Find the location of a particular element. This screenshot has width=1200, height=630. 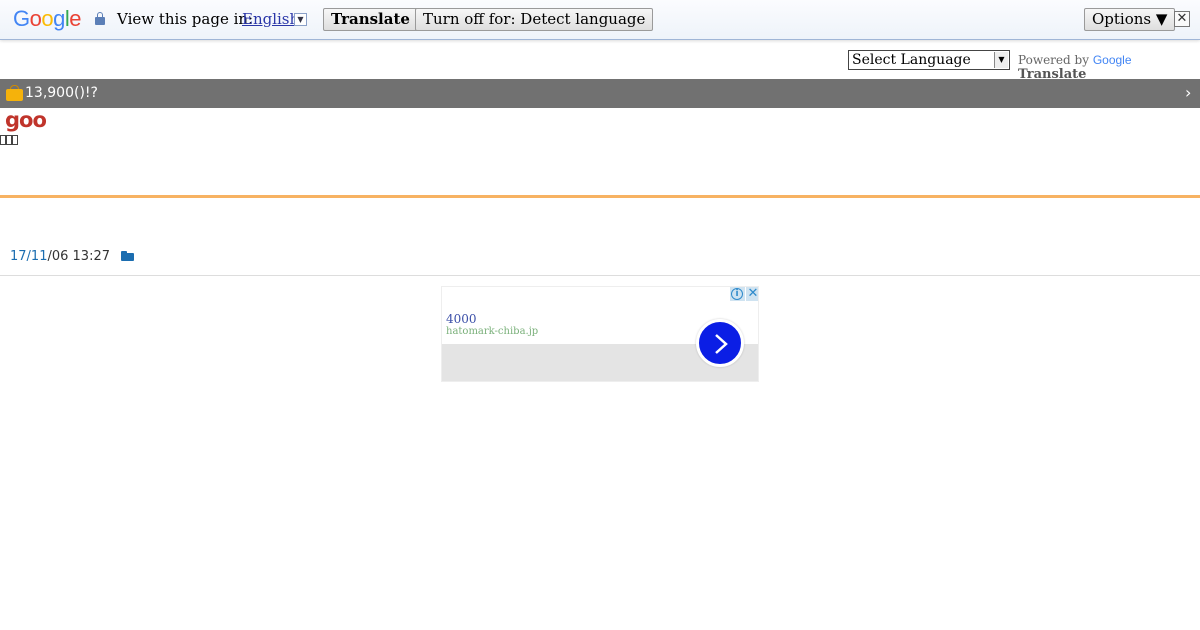

google-wordmark: Google is located at coordinates (1112, 60).